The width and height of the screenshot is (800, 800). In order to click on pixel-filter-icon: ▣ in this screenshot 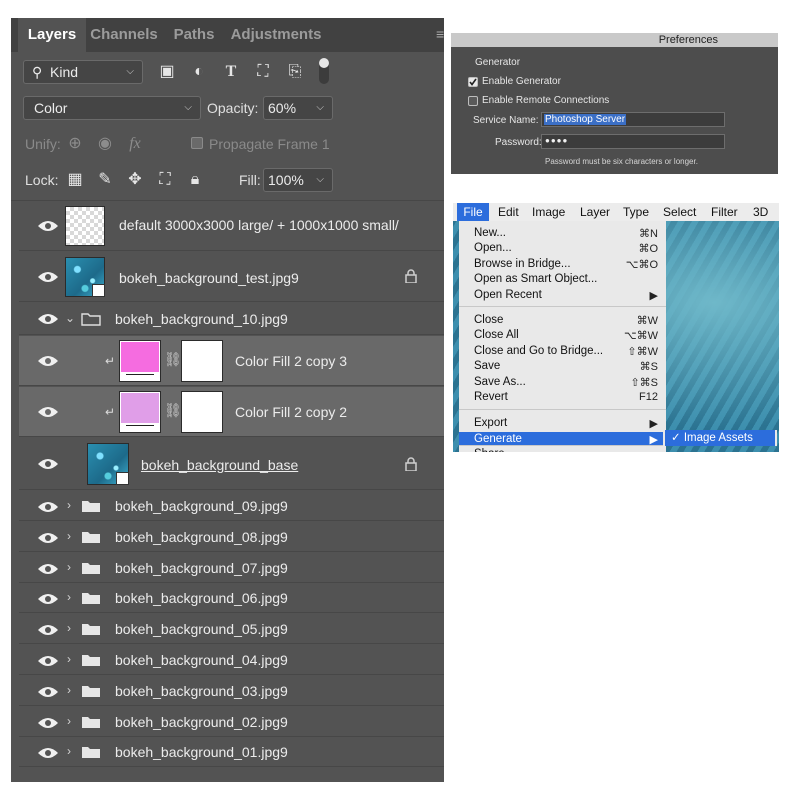, I will do `click(167, 72)`.